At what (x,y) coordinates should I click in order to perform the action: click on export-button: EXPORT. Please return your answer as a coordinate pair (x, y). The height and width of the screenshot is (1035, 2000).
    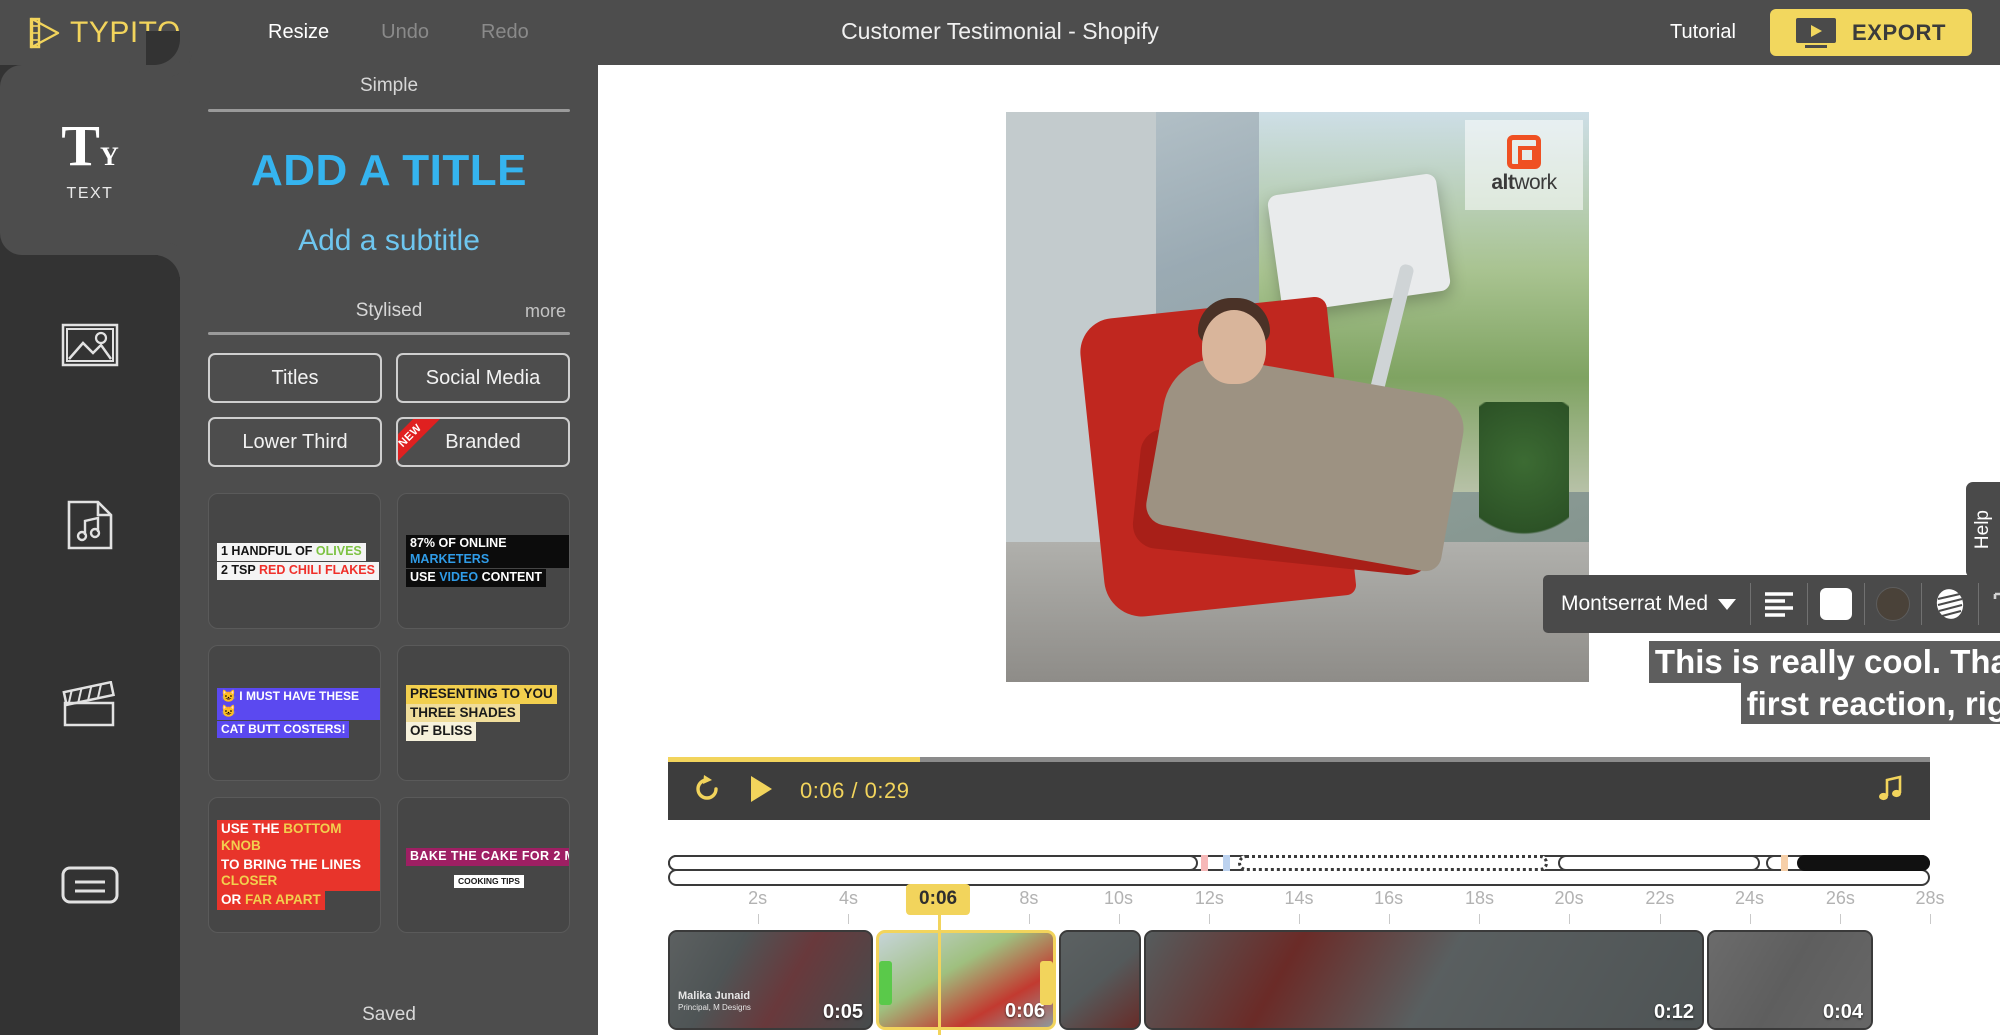
    Looking at the image, I should click on (1870, 32).